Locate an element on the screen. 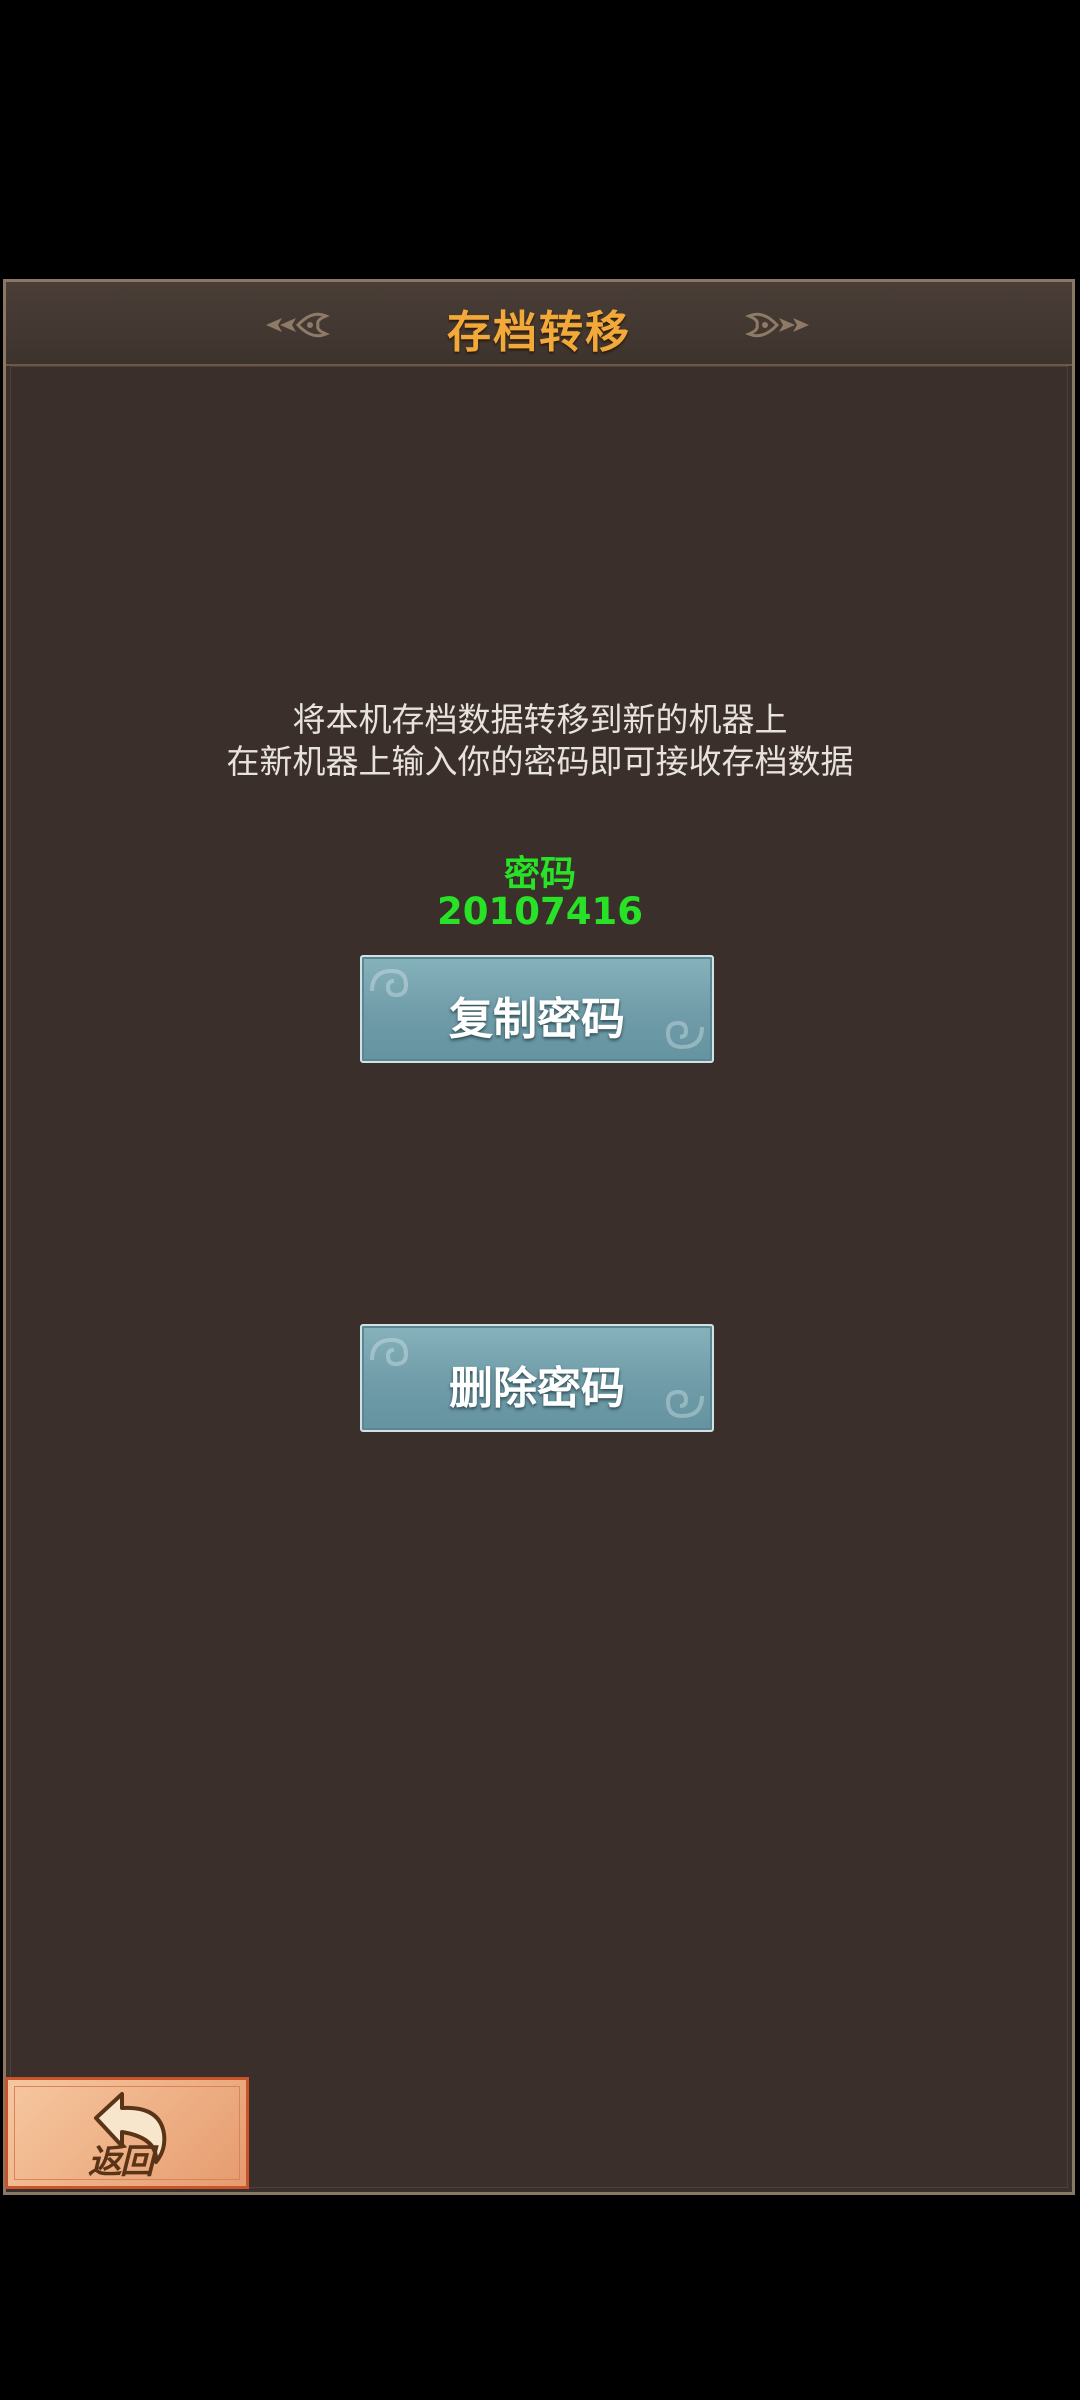 This screenshot has width=1080, height=2400. title-bar: 存档转移 is located at coordinates (539, 324).